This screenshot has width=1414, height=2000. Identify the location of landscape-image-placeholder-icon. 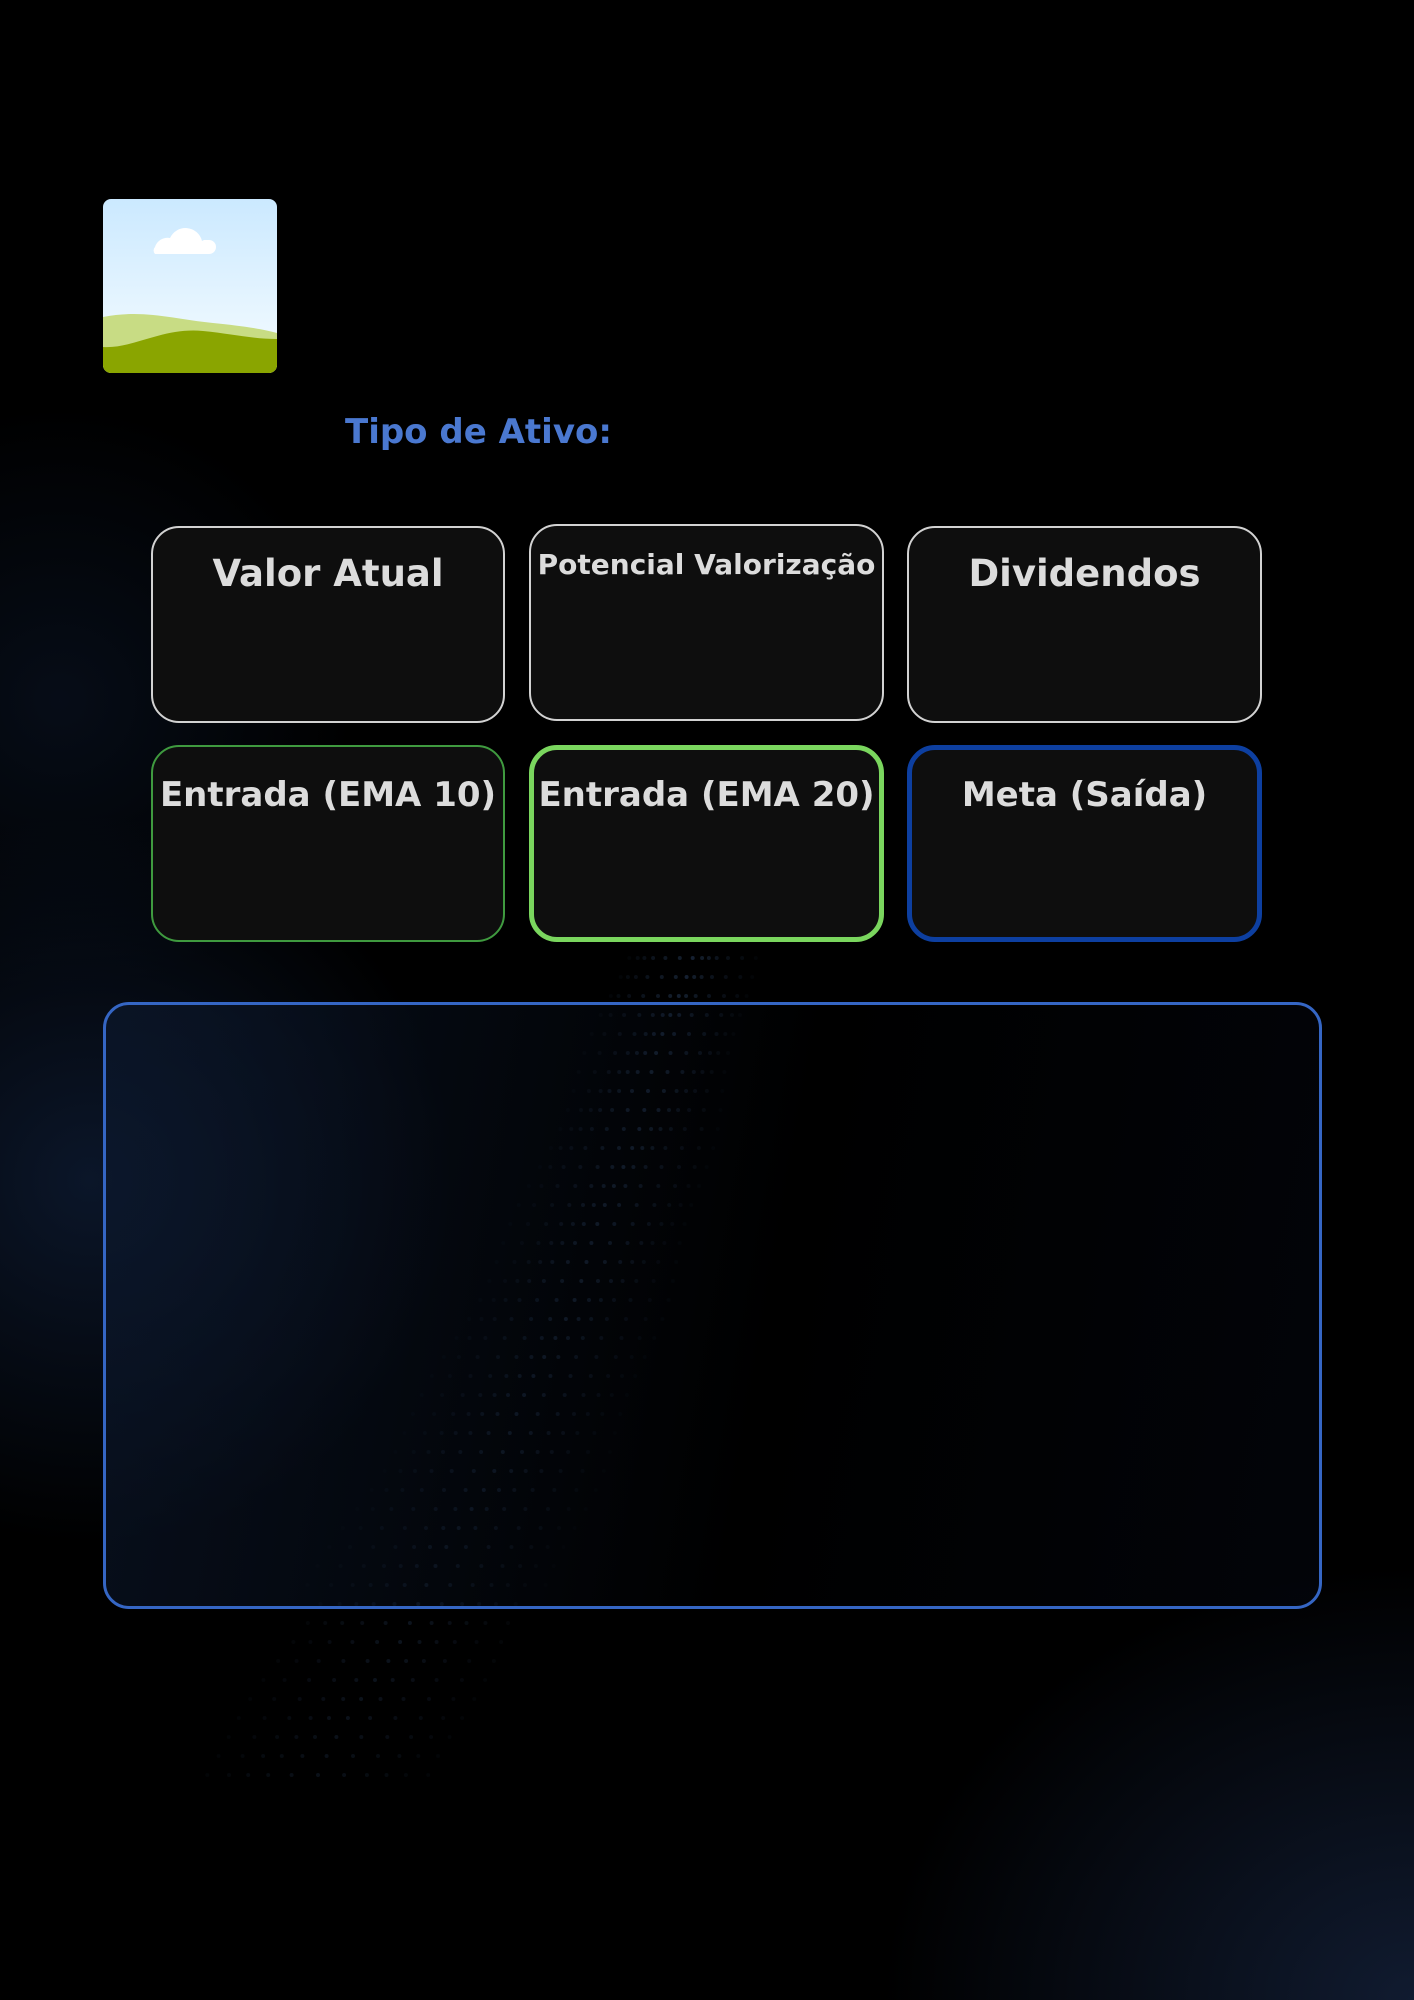
(190, 286).